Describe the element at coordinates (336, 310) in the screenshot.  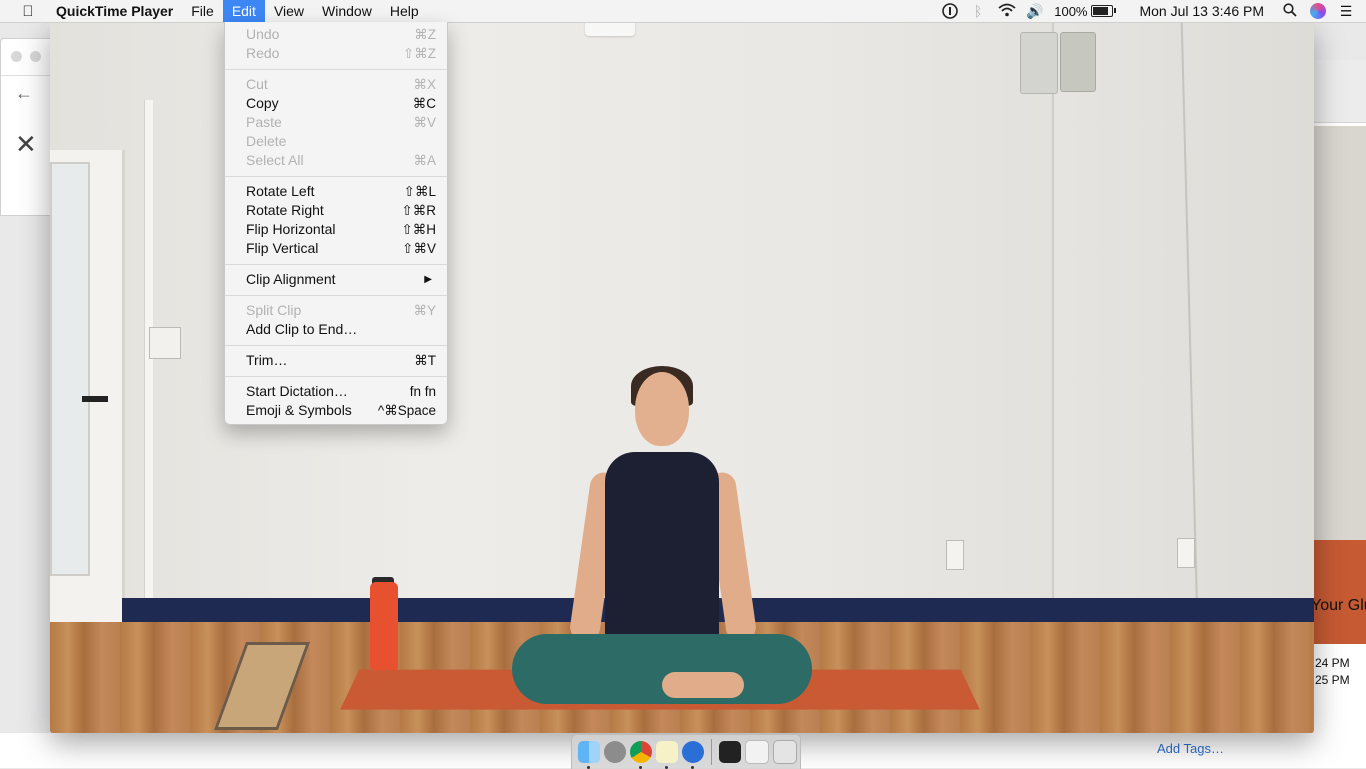
I see `menu-item-split-clip: Split Clip ⌘Y` at that location.